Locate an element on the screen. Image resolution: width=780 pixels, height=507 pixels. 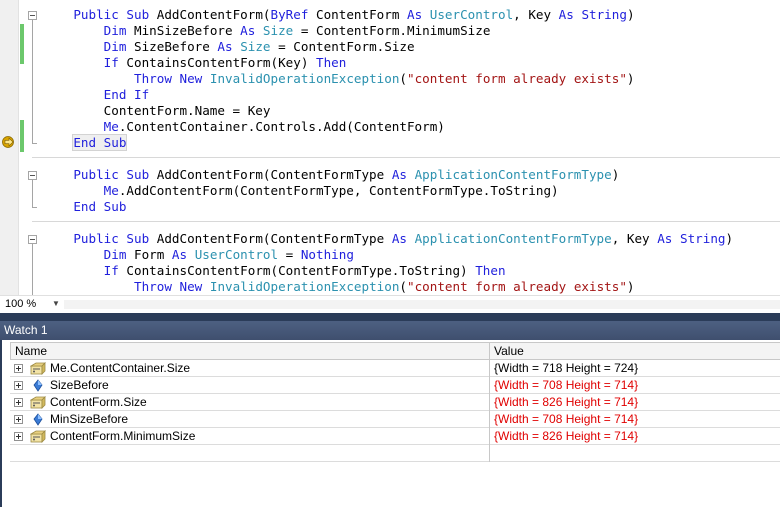
code-text: ContainsContentForm(Key) is located at coordinates (217, 62).